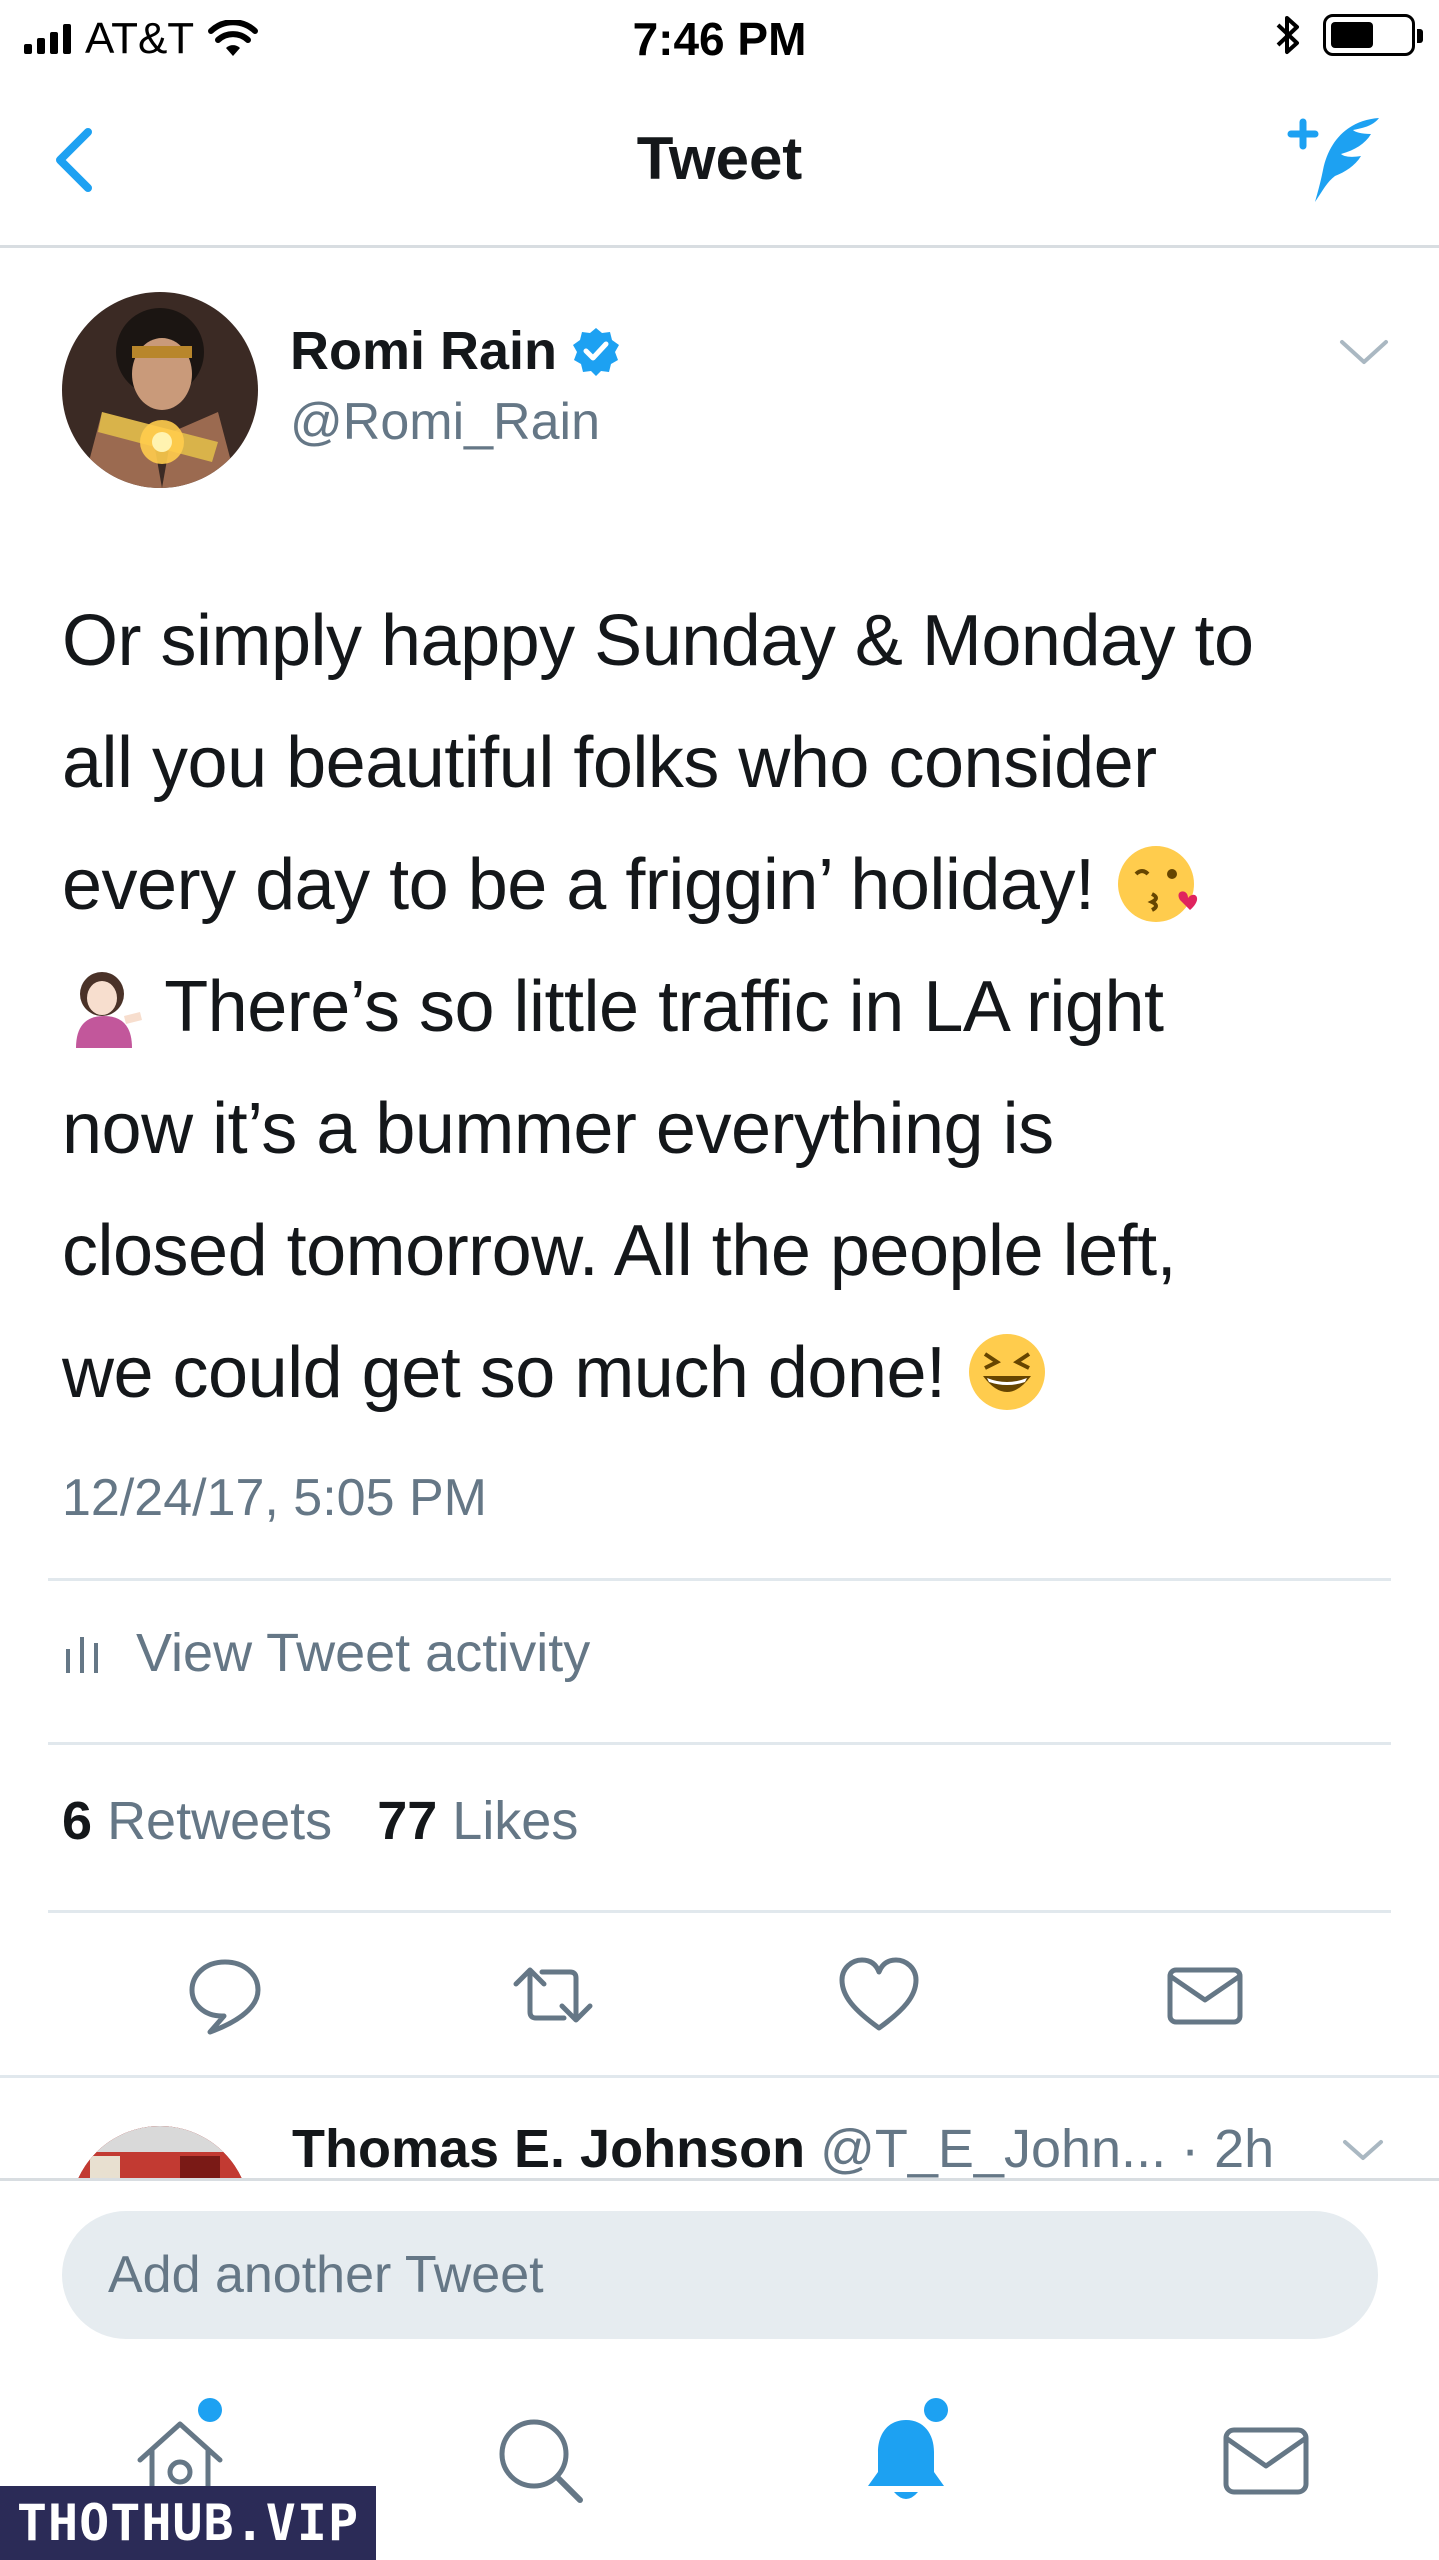 The height and width of the screenshot is (2560, 1439). I want to click on reply-avatar, so click(160, 2152).